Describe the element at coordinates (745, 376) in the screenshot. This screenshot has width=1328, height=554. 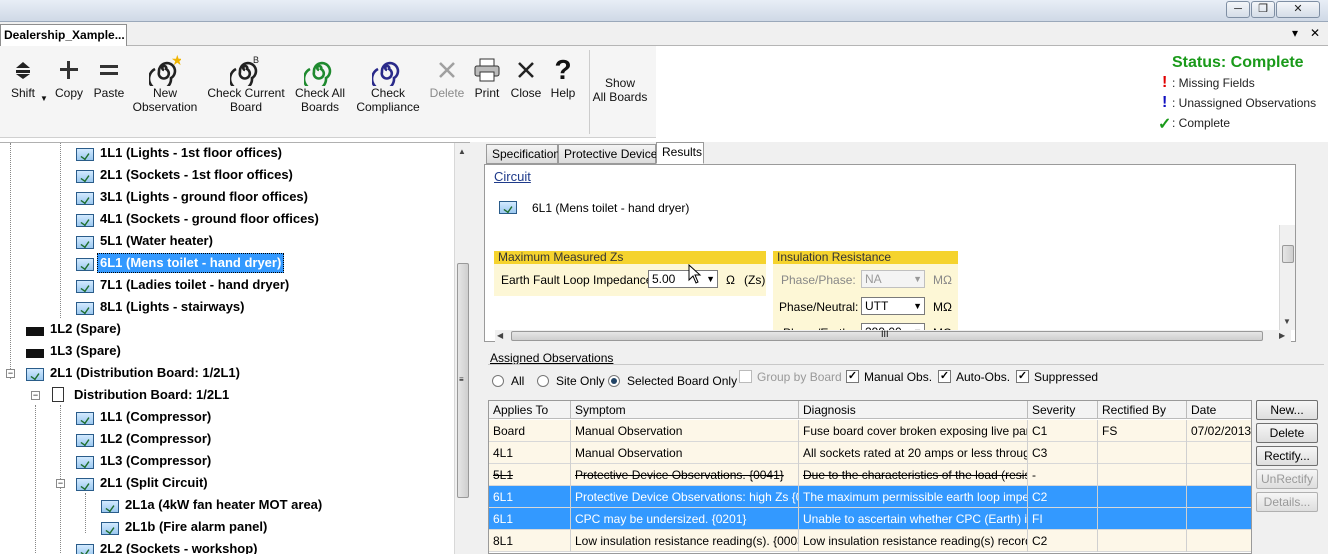
I see `group-by-board-checkbox` at that location.